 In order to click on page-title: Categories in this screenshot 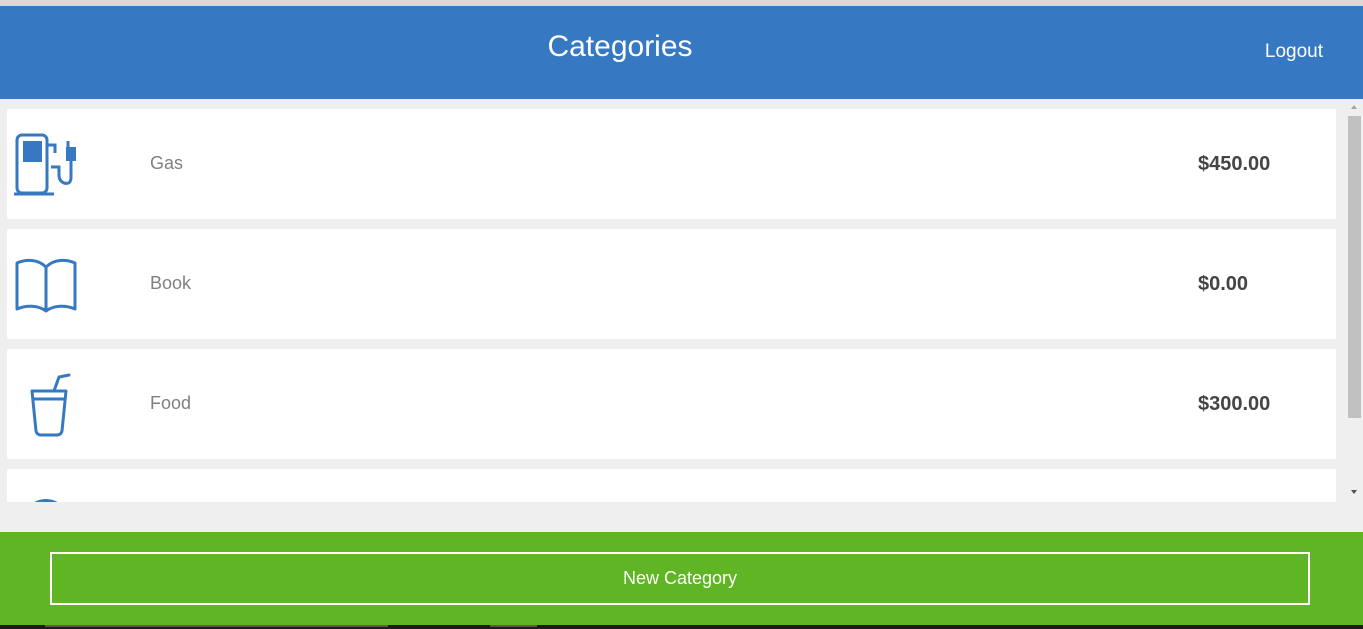, I will do `click(620, 46)`.